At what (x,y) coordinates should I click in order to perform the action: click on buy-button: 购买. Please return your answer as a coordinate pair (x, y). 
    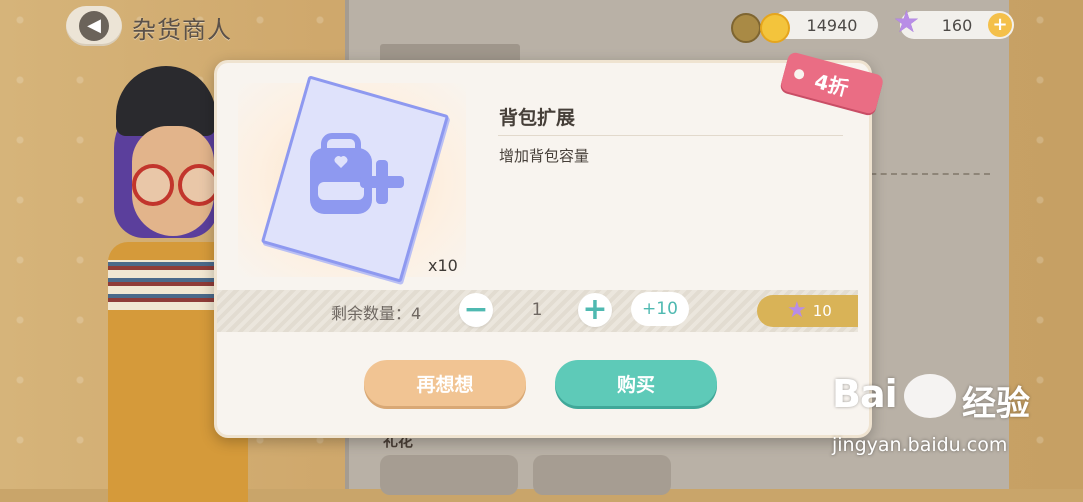
    Looking at the image, I should click on (636, 383).